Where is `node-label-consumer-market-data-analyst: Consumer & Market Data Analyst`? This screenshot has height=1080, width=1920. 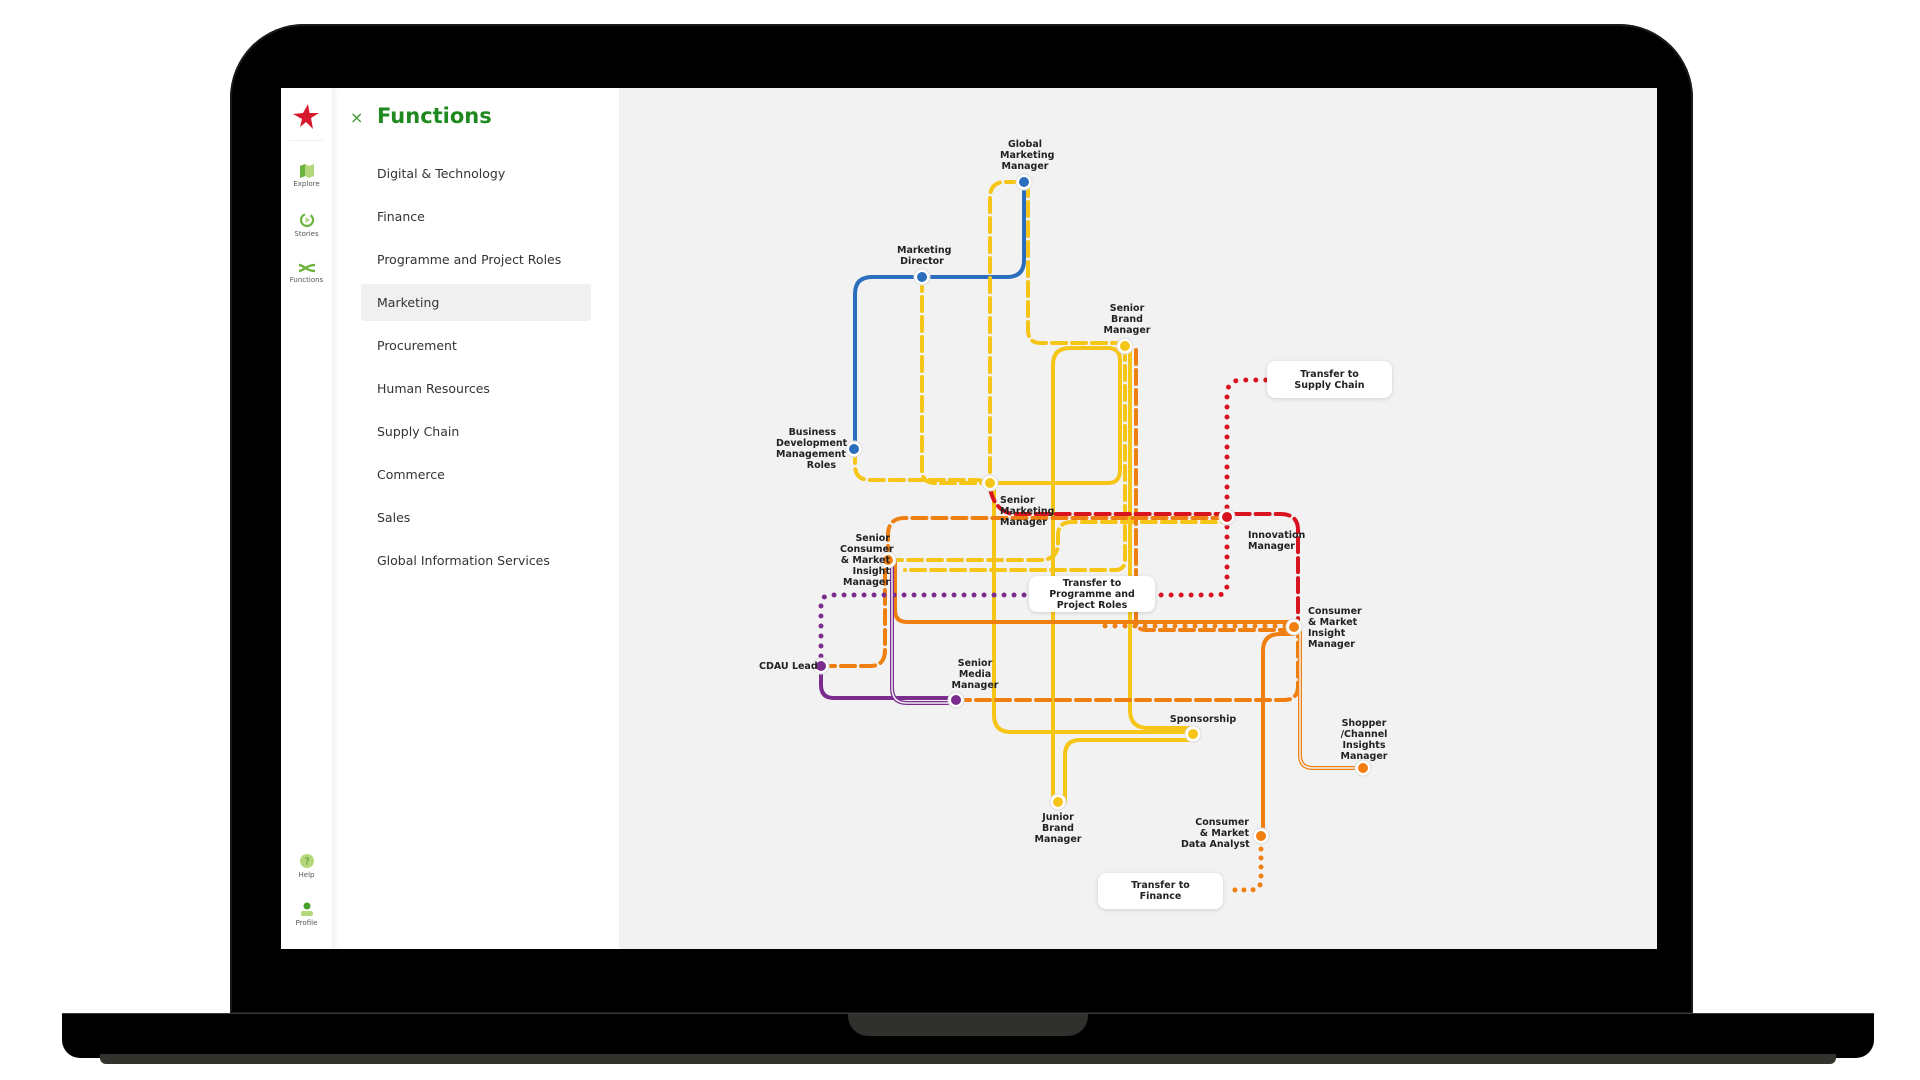
node-label-consumer-market-data-analyst: Consumer & Market Data Analyst is located at coordinates (1215, 833).